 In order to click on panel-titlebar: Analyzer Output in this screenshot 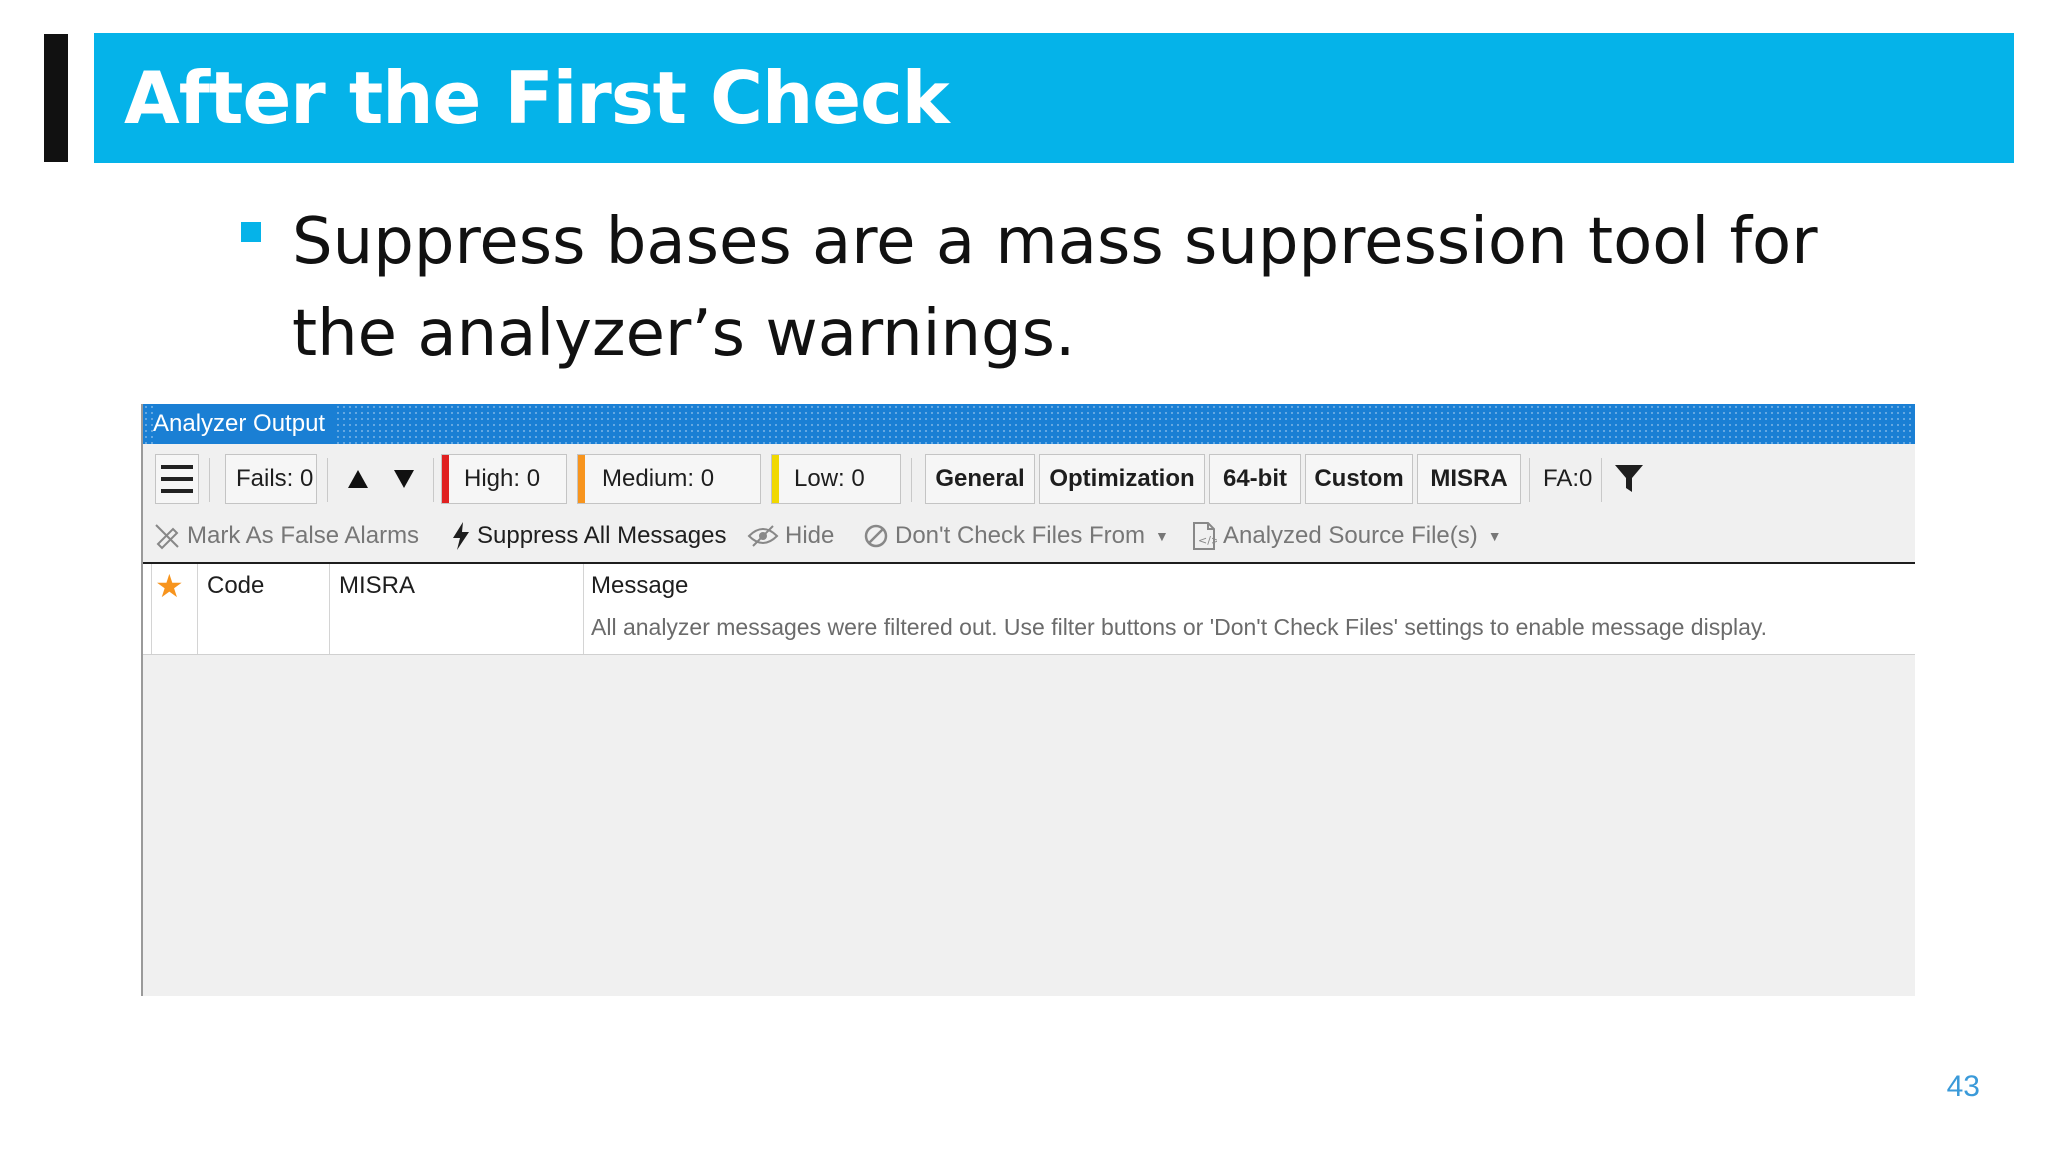, I will do `click(1029, 424)`.